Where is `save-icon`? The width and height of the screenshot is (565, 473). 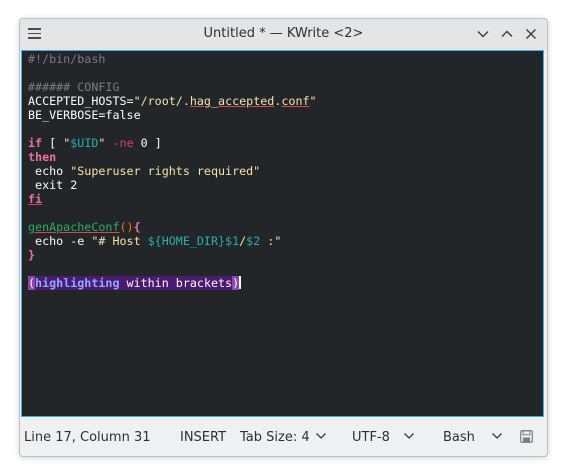 save-icon is located at coordinates (526, 436).